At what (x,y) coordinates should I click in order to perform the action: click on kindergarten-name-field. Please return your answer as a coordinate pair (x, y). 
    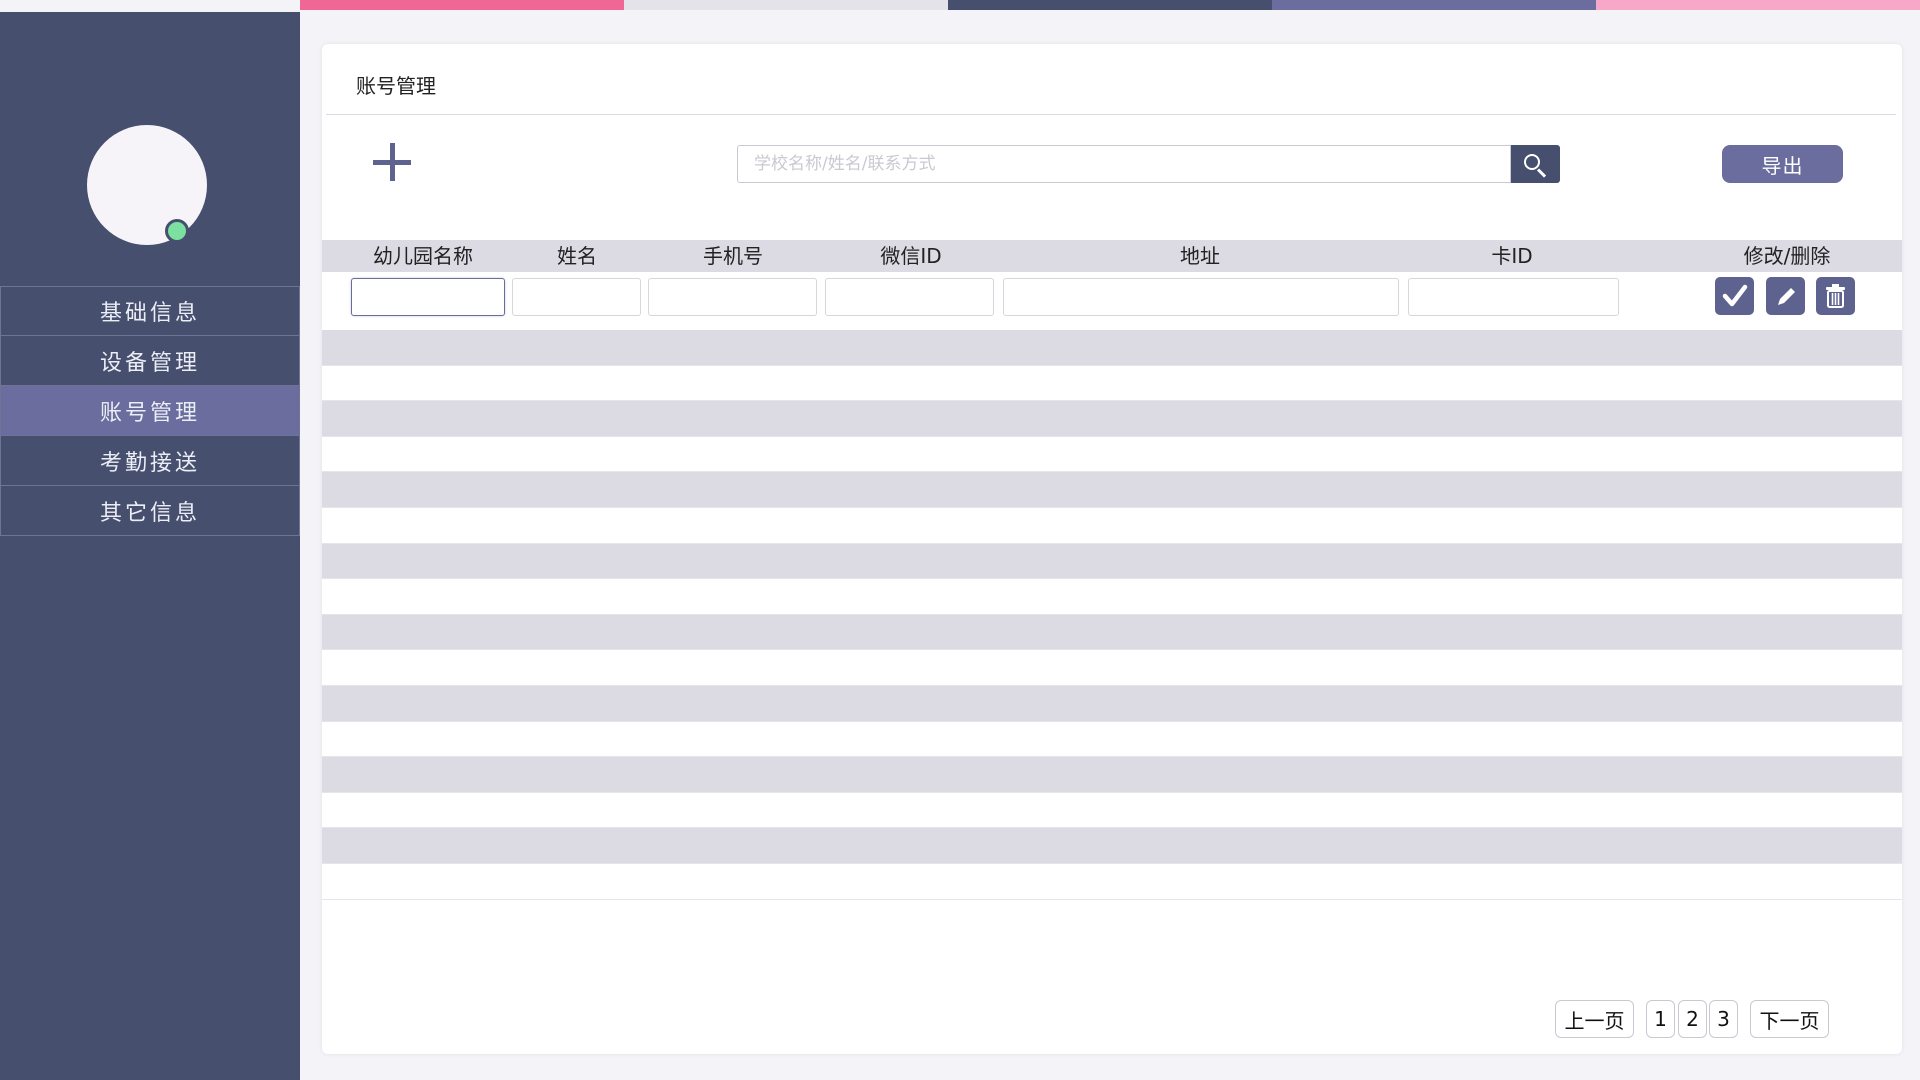
    Looking at the image, I should click on (428, 297).